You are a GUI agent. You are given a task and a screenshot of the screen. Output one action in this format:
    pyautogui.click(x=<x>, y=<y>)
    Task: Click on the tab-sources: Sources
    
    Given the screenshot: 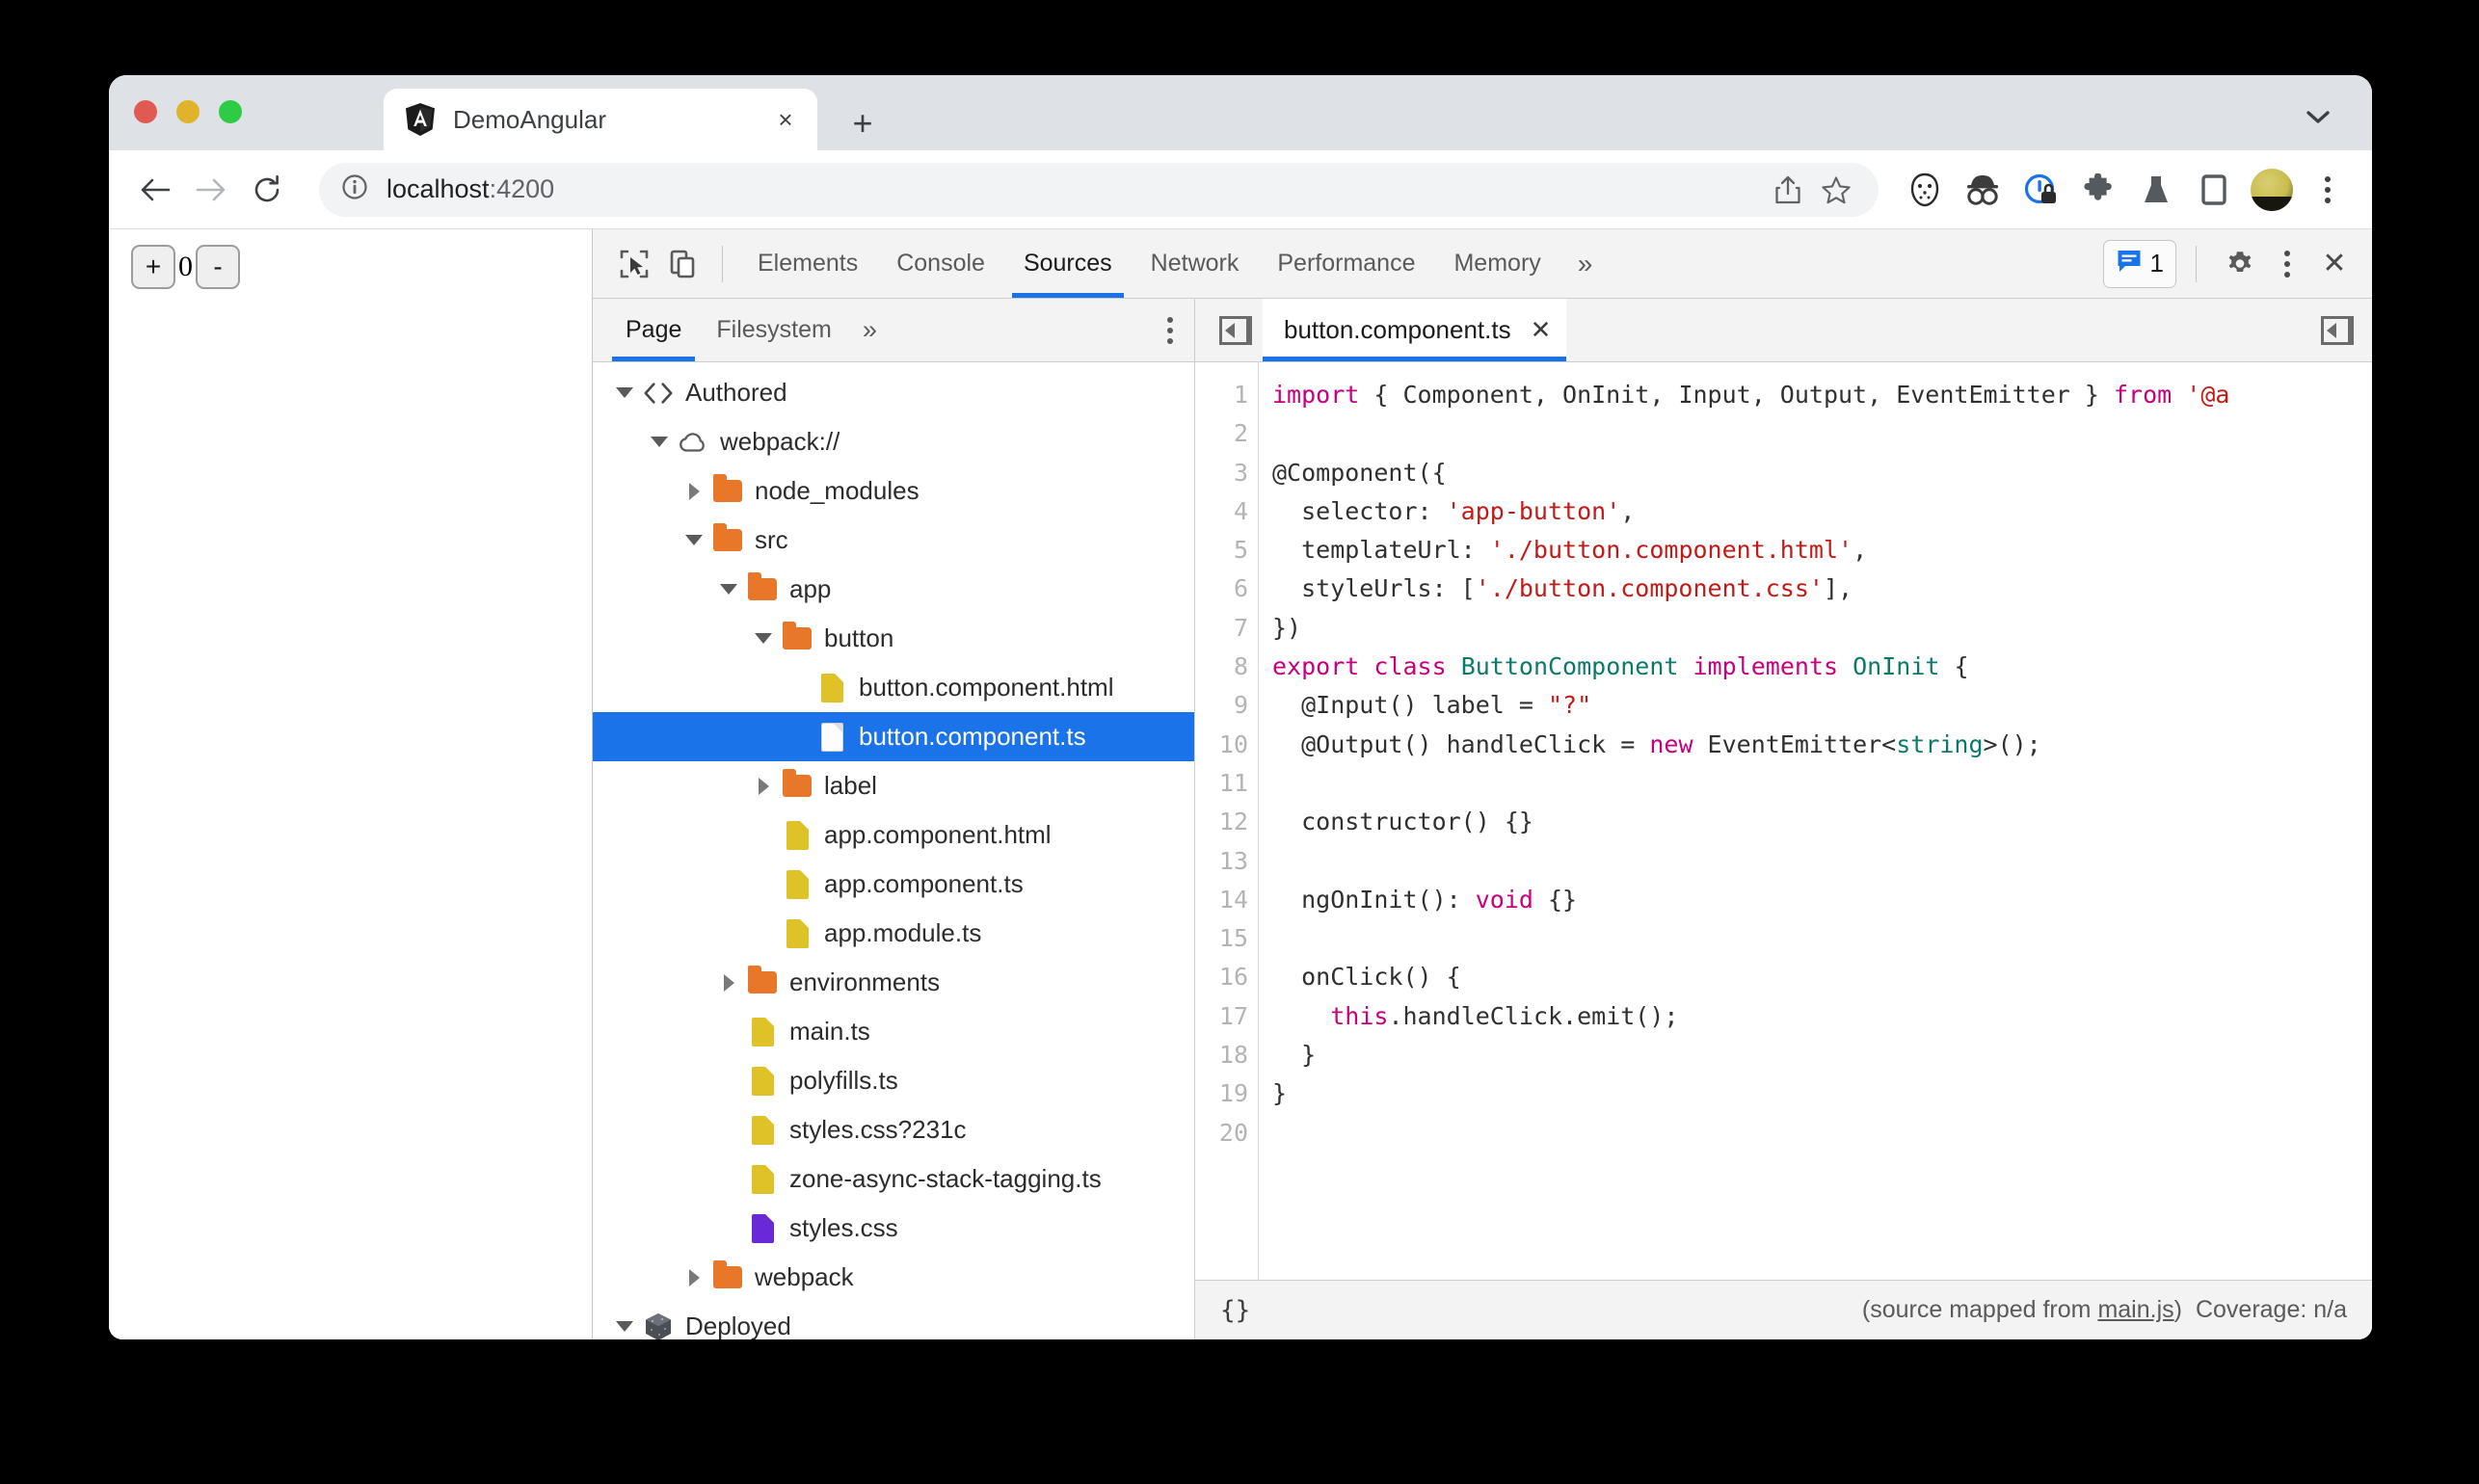 What is the action you would take?
    pyautogui.click(x=1068, y=263)
    